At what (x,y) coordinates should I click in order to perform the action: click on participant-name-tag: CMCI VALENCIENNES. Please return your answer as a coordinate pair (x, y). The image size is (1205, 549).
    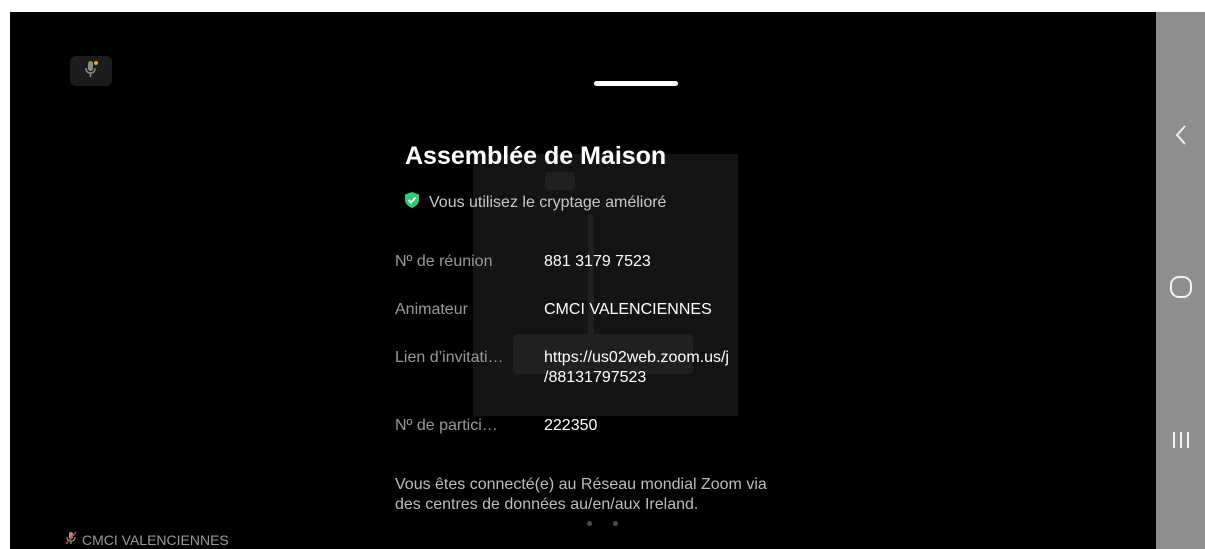
    Looking at the image, I should click on (147, 539).